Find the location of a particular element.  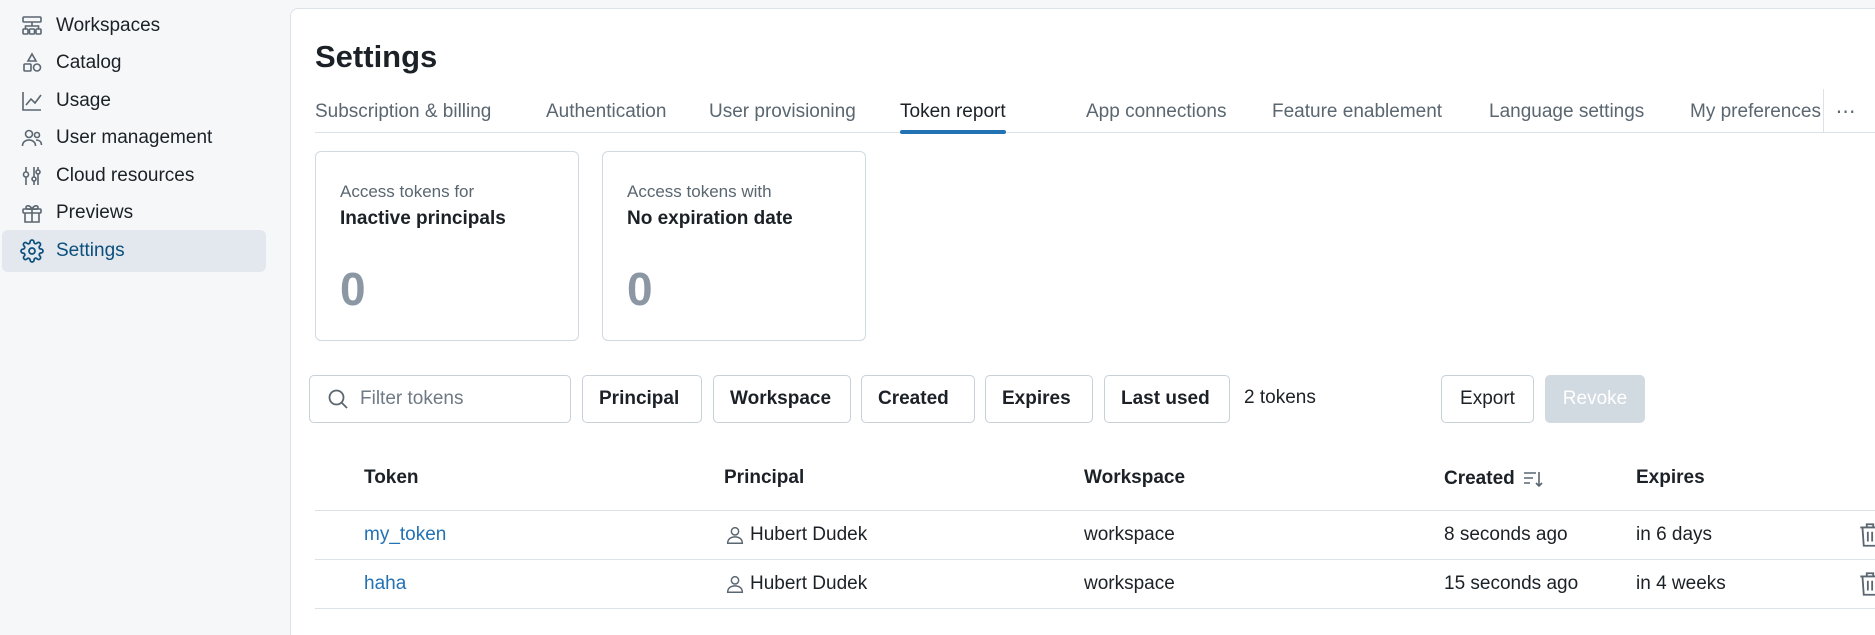

workspaces-icon is located at coordinates (32, 26).